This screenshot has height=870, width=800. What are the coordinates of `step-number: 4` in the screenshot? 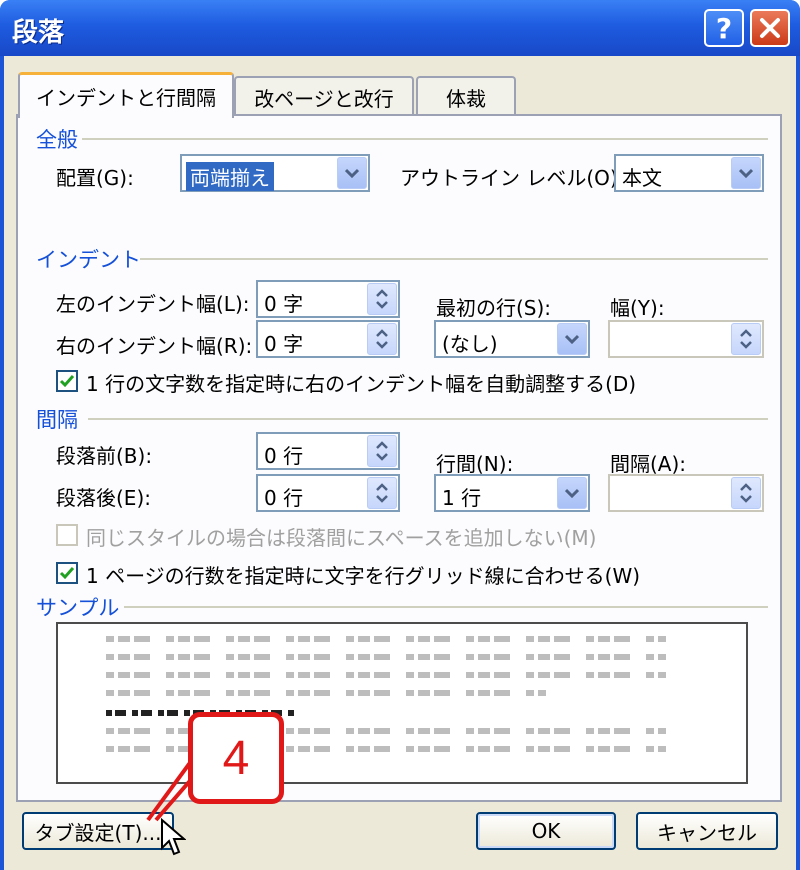 It's located at (236, 758).